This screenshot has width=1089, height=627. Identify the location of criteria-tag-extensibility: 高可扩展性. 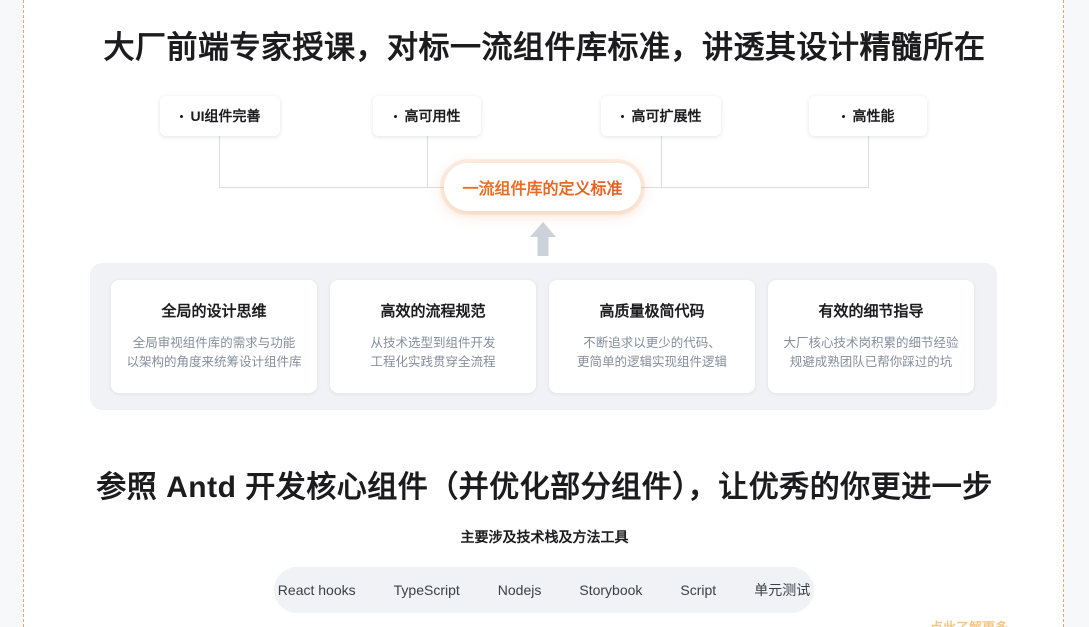
(661, 116).